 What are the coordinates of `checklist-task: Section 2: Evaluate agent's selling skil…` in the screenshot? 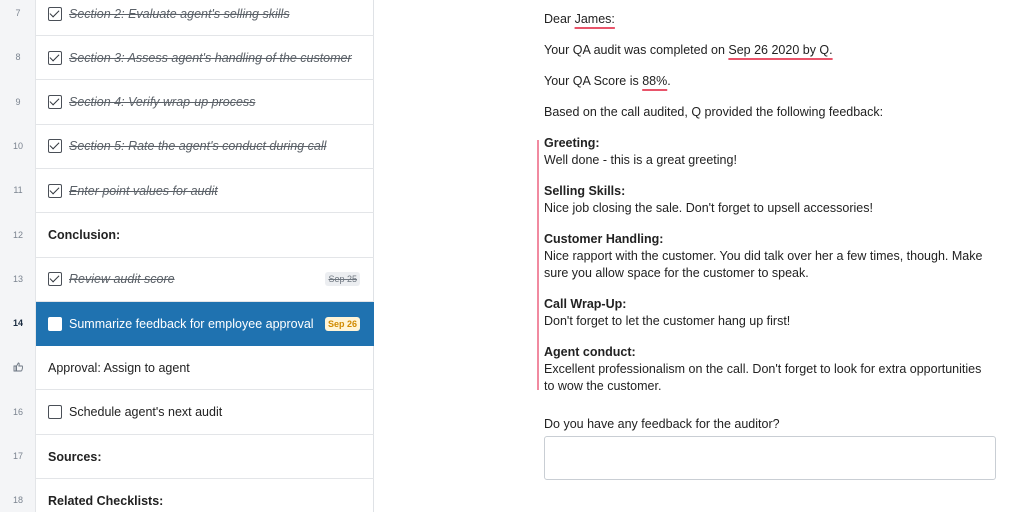 It's located at (205, 18).